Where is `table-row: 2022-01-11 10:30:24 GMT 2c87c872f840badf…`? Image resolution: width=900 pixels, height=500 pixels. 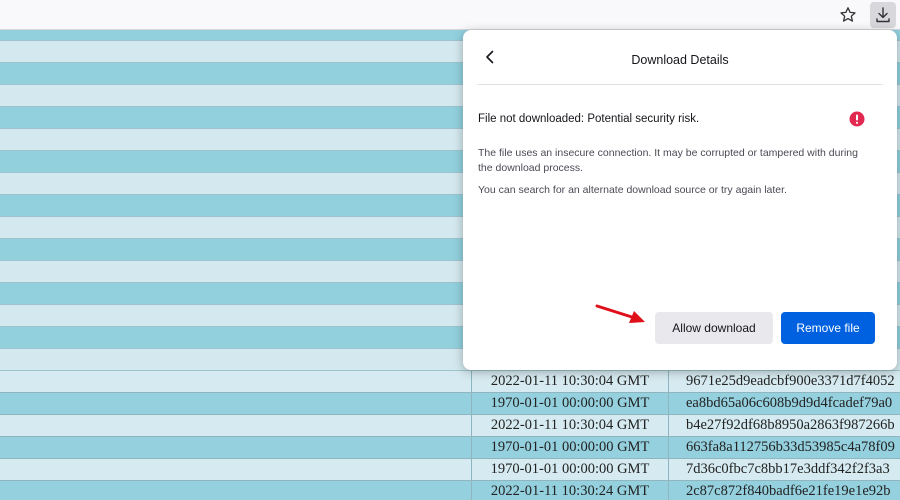
table-row: 2022-01-11 10:30:24 GMT 2c87c872f840badf… is located at coordinates (450, 490).